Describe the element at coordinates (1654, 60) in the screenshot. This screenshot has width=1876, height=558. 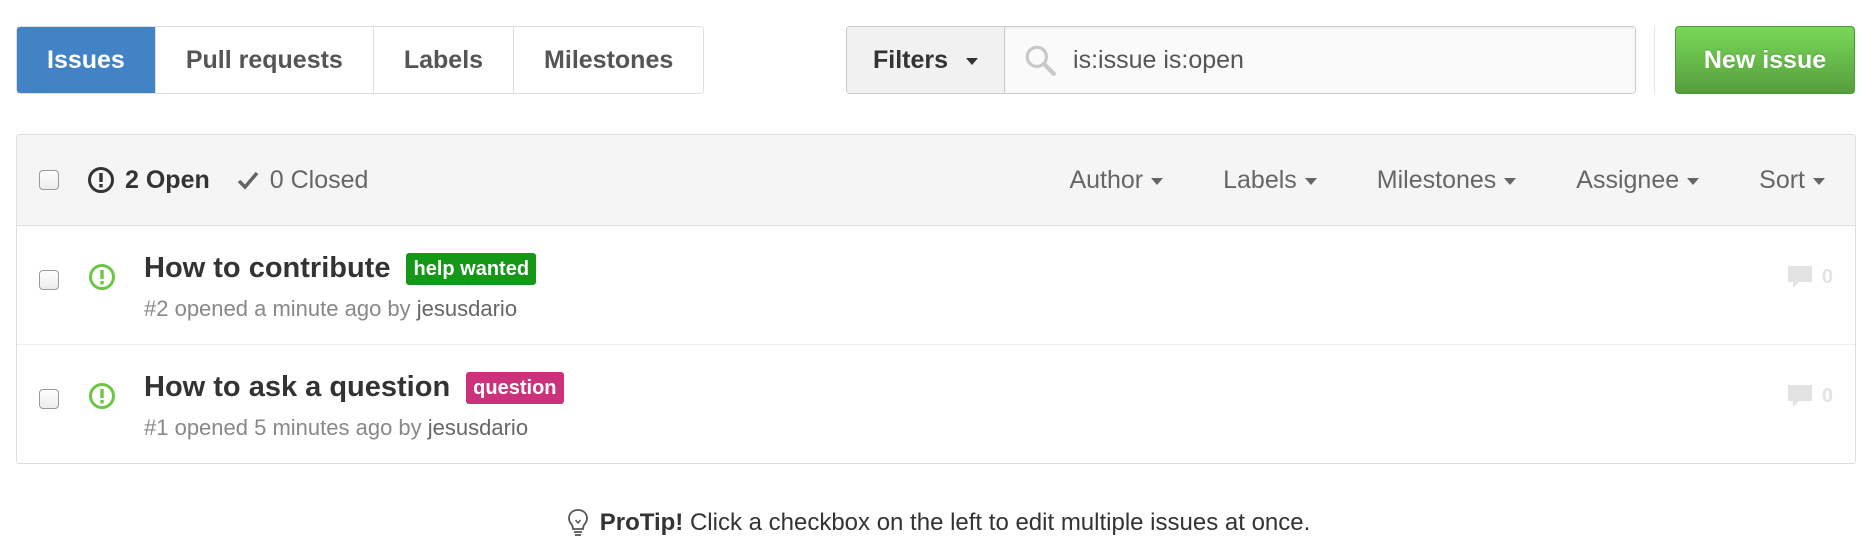
I see `toolbar-divider` at that location.